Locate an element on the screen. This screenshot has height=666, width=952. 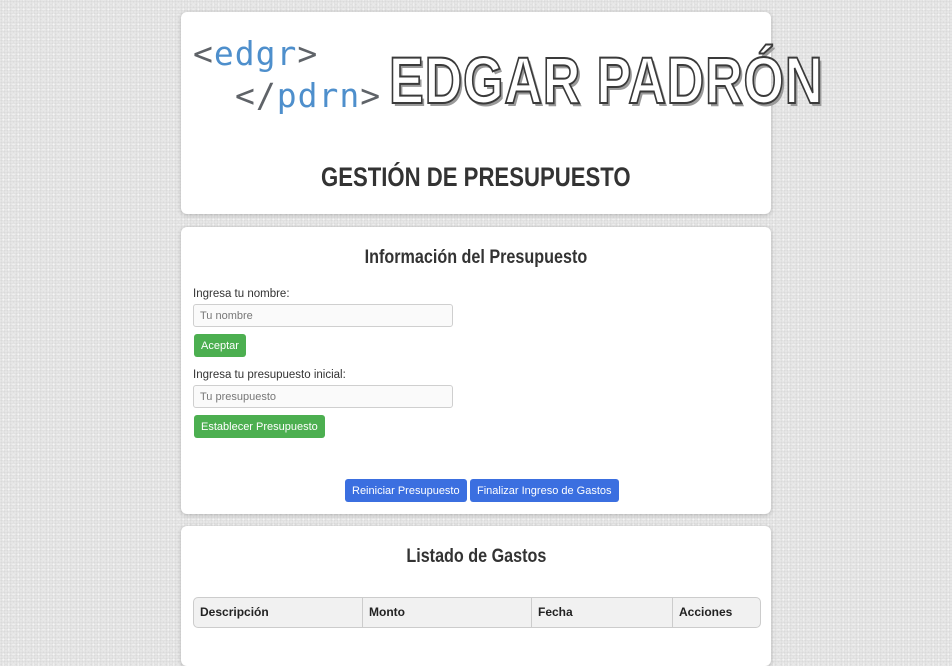
column-header-date: Fecha is located at coordinates (602, 612).